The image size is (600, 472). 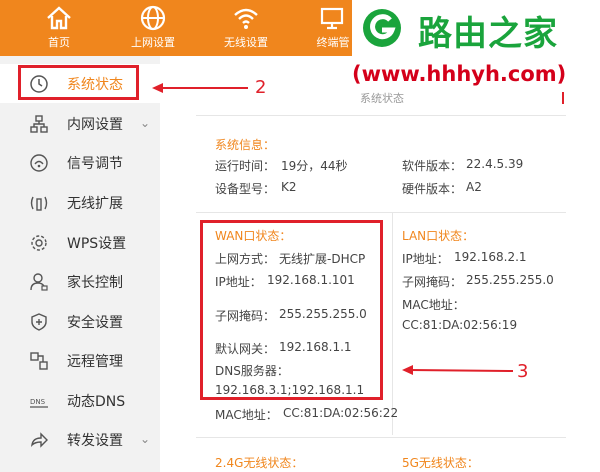 What do you see at coordinates (459, 74) in the screenshot?
I see `watermark-url: (www.hhhyh.com)` at bounding box center [459, 74].